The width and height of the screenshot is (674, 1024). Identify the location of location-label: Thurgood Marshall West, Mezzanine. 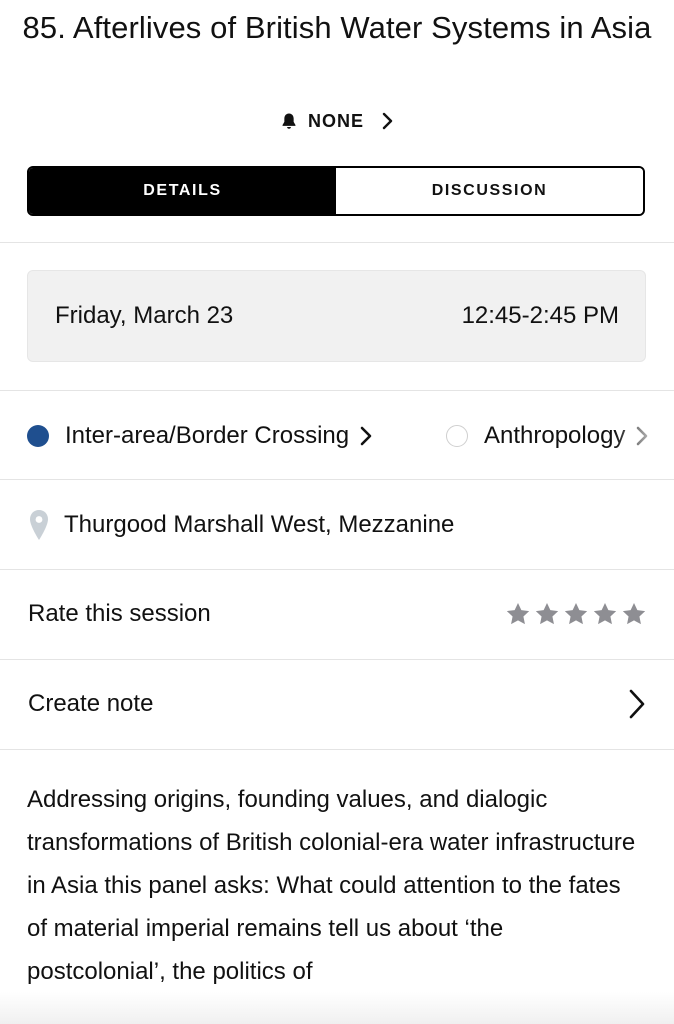
(259, 524).